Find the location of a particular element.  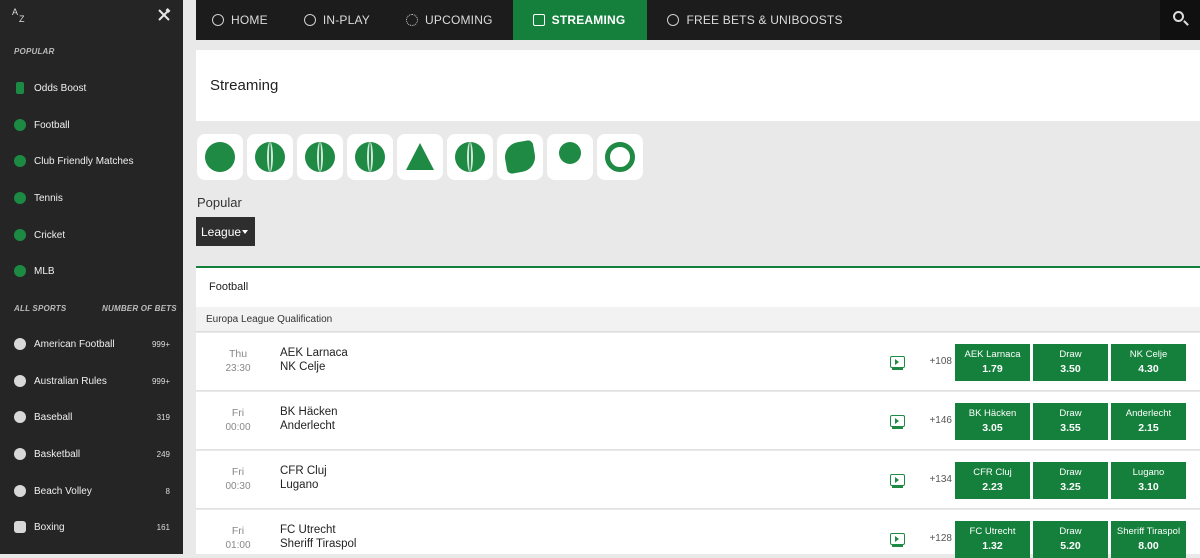

tools-icon is located at coordinates (164, 15).